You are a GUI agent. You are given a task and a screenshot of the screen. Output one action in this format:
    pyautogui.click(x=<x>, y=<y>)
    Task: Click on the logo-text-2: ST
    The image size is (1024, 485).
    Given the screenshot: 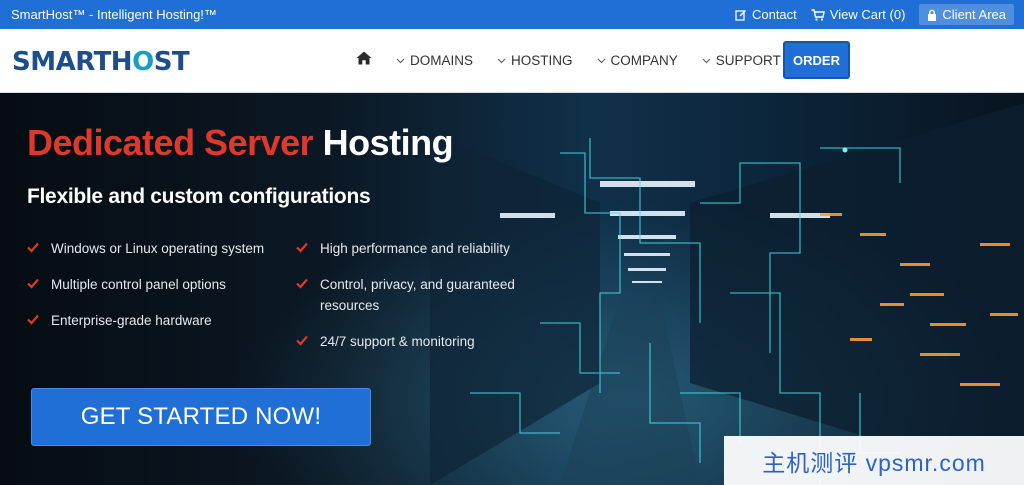 What is the action you would take?
    pyautogui.click(x=171, y=62)
    